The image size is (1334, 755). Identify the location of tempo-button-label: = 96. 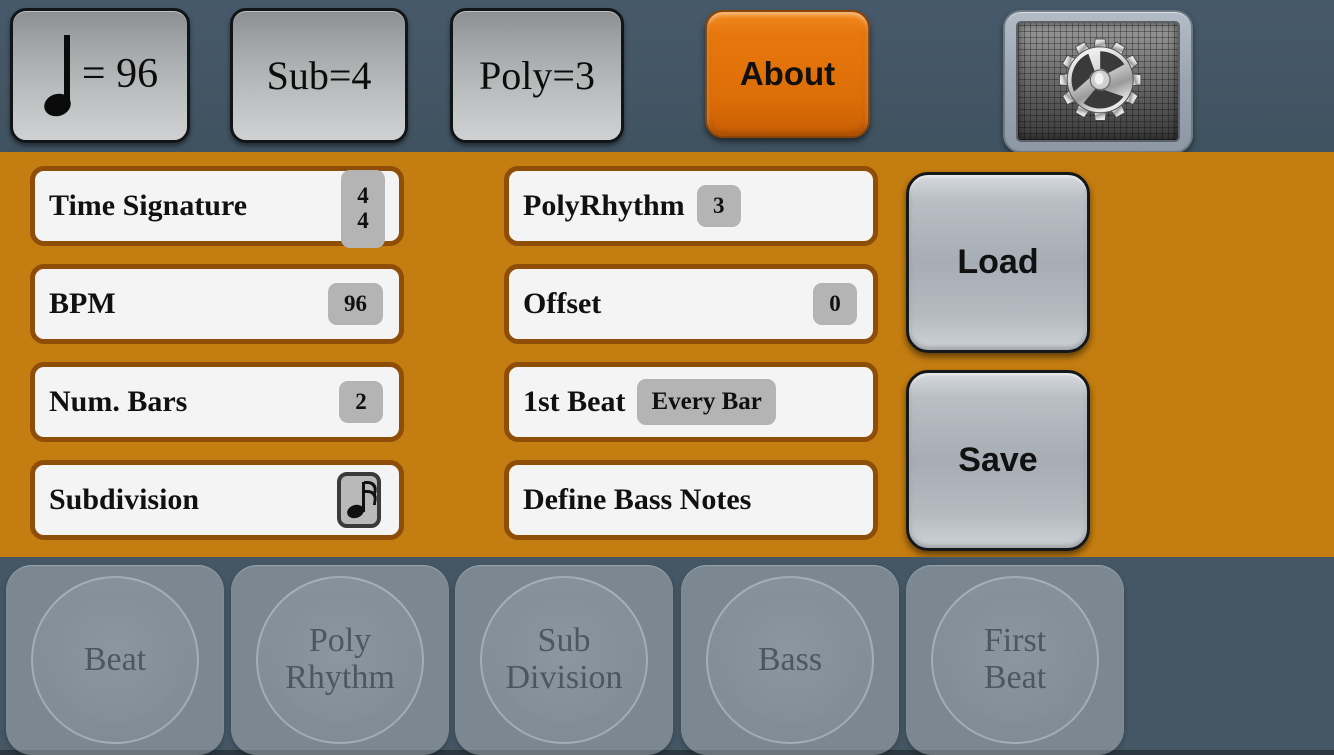
(120, 73).